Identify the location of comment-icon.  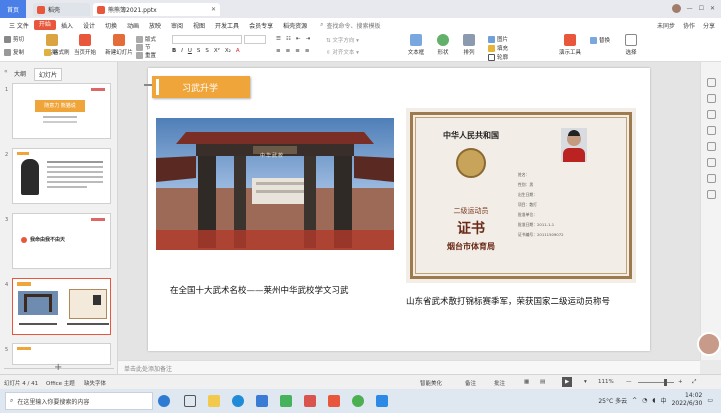
(711, 146).